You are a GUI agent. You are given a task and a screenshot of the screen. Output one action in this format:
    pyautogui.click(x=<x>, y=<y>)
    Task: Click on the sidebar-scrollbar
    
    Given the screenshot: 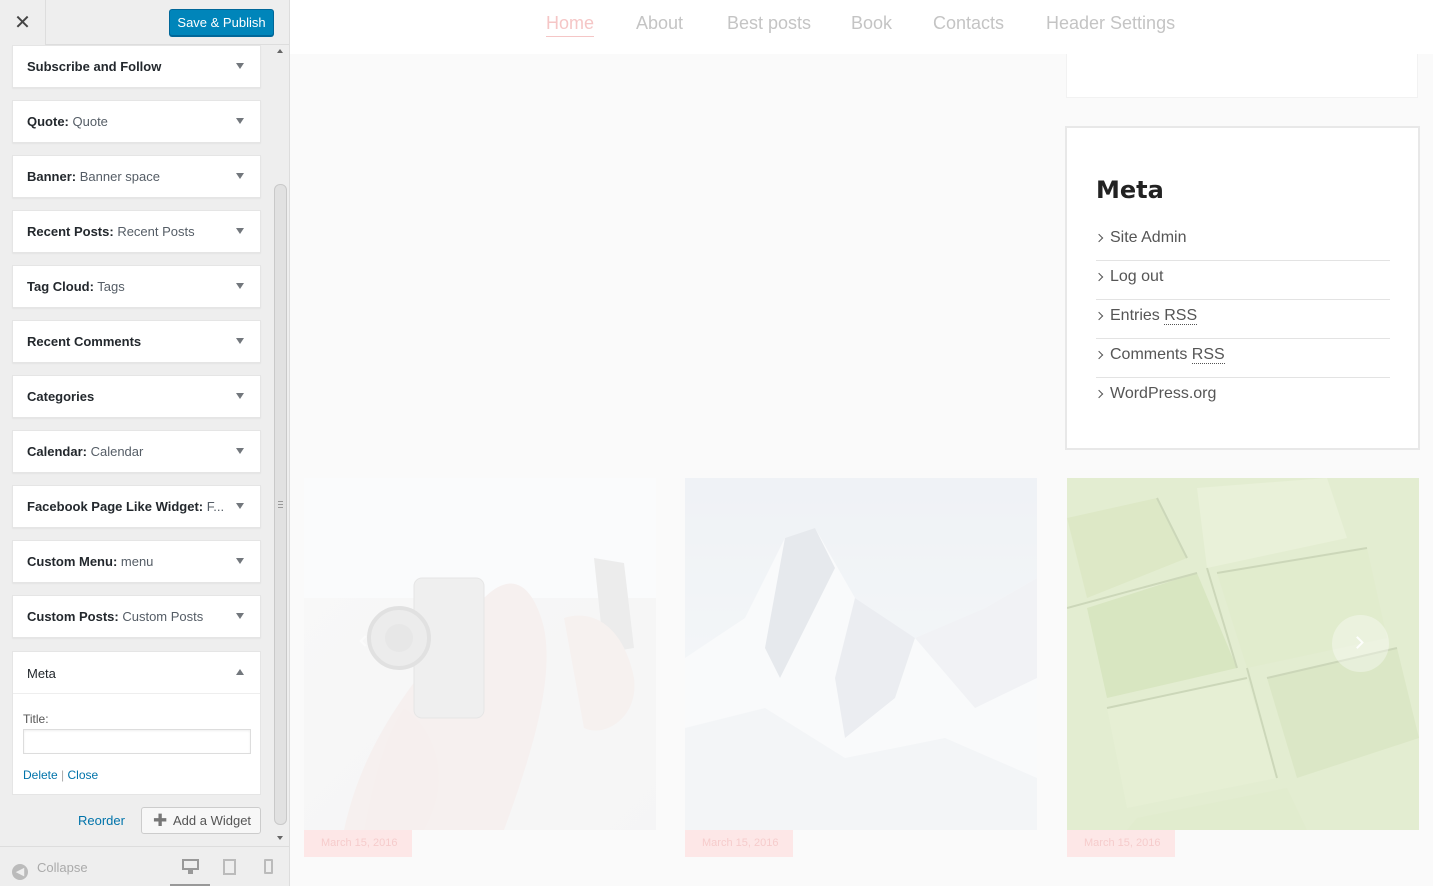 What is the action you would take?
    pyautogui.click(x=280, y=445)
    